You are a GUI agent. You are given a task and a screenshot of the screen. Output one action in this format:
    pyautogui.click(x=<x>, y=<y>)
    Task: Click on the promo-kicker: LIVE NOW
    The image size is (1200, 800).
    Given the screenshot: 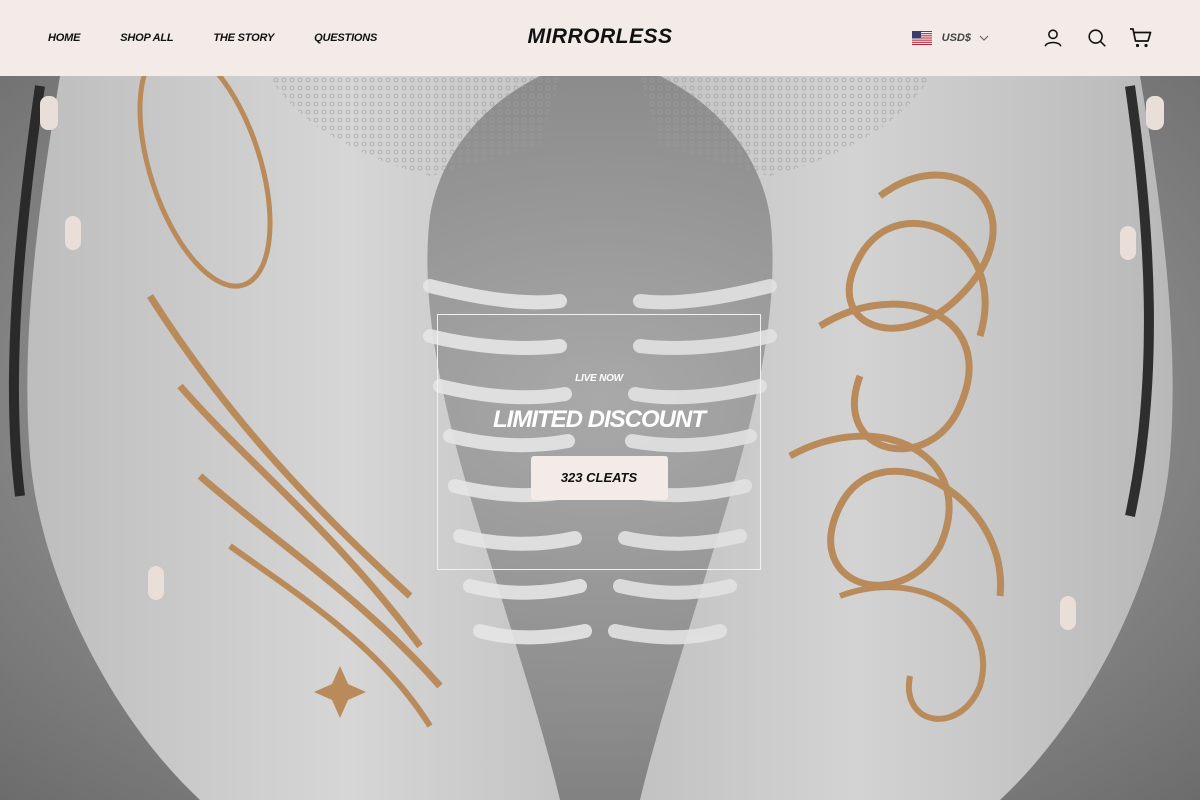 What is the action you would take?
    pyautogui.click(x=599, y=378)
    